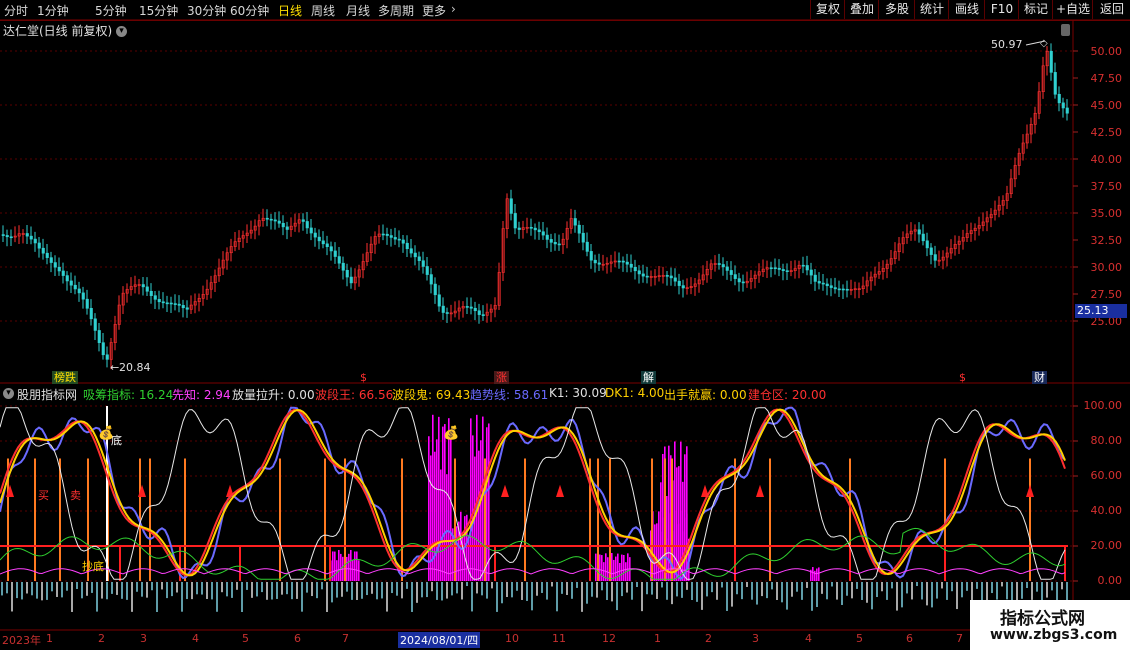 This screenshot has width=1130, height=650. What do you see at coordinates (1103, 405) in the screenshot?
I see `y-tick: 100.00` at bounding box center [1103, 405].